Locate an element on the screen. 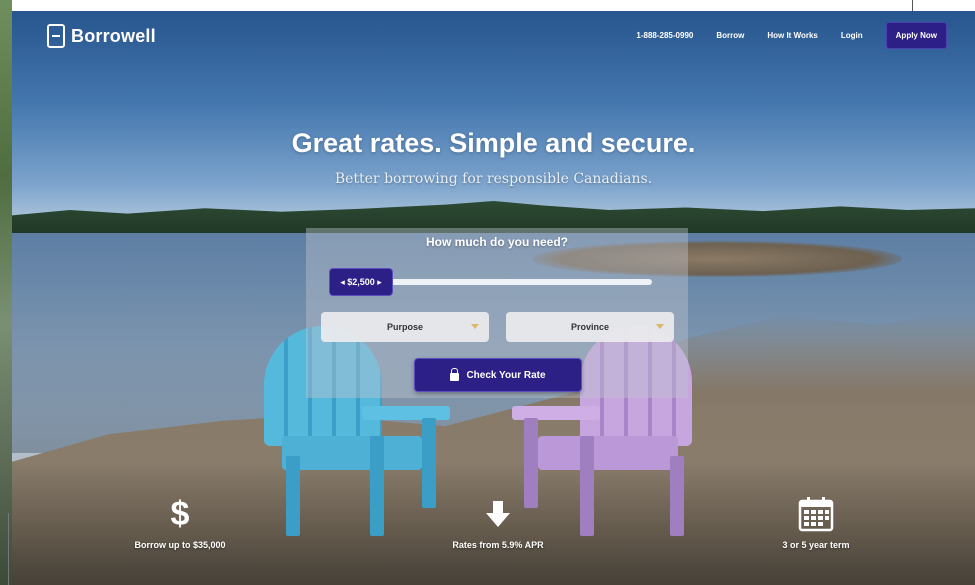  apply-now-button: Apply Now is located at coordinates (916, 35).